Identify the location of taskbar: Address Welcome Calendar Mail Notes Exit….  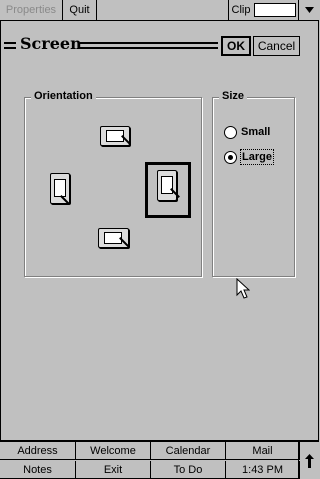
(159, 459).